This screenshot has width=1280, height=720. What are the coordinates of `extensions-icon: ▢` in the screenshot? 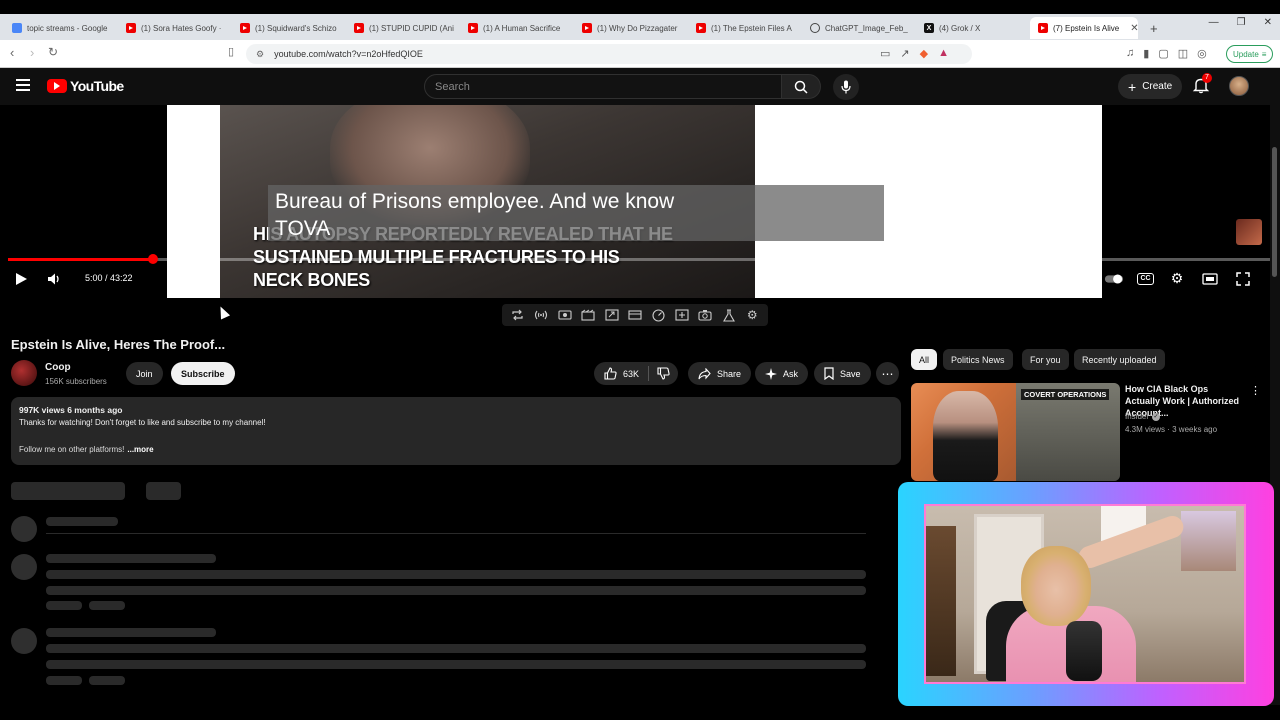 It's located at (1163, 53).